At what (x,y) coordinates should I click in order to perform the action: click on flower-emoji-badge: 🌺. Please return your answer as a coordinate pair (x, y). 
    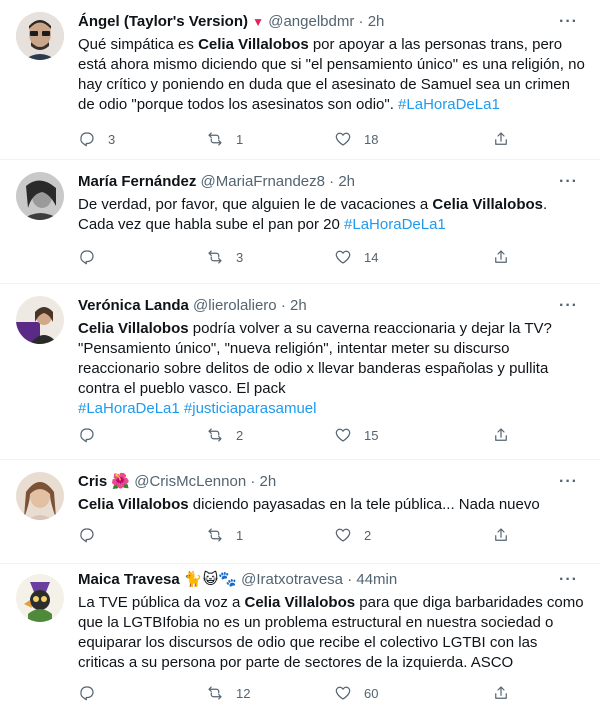
    Looking at the image, I should click on (121, 481).